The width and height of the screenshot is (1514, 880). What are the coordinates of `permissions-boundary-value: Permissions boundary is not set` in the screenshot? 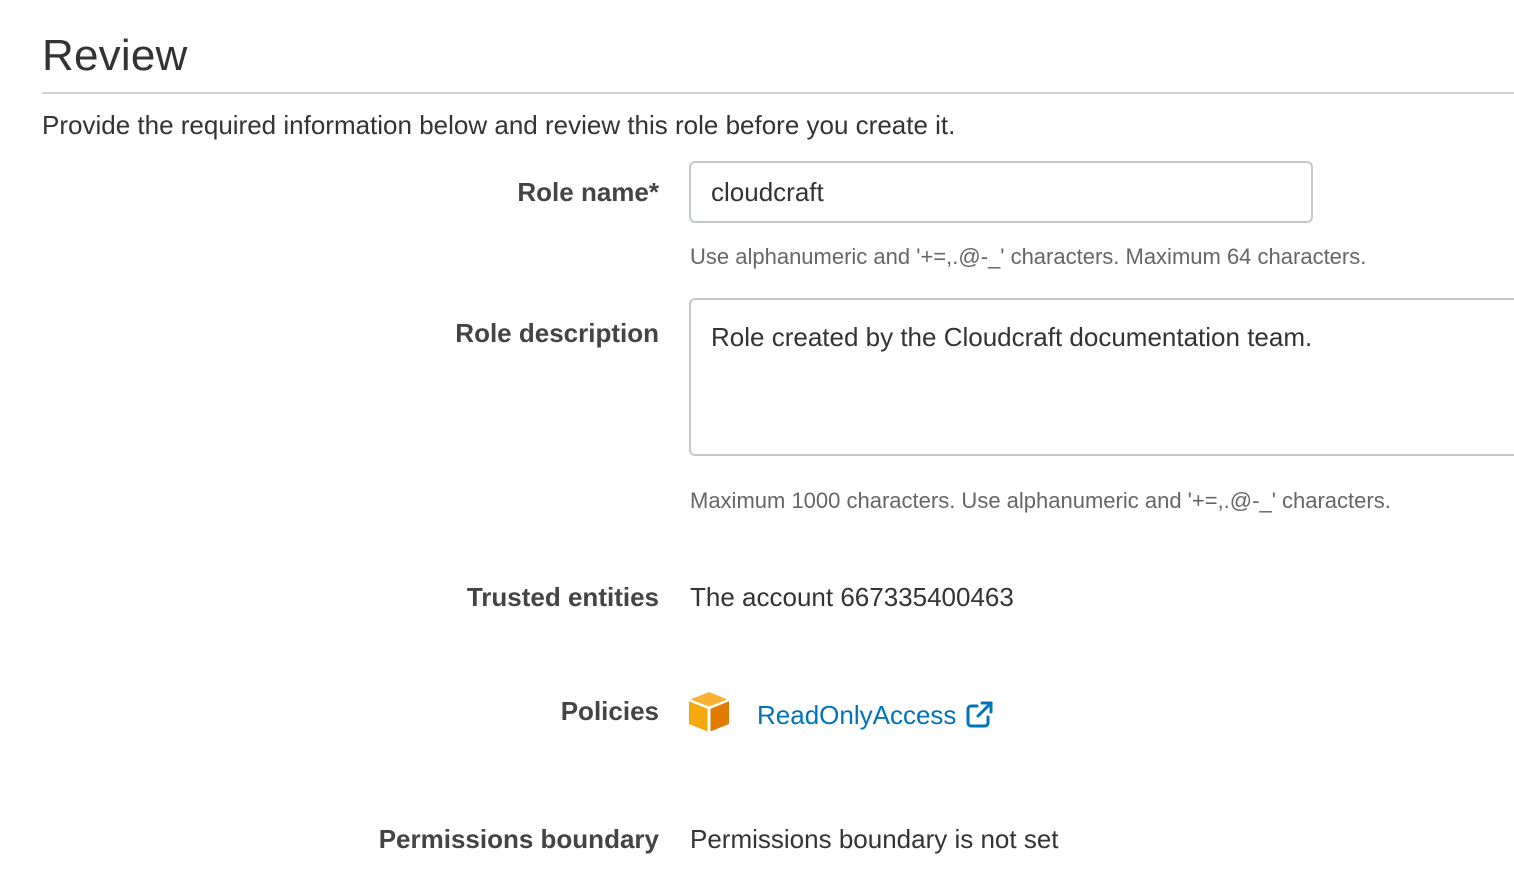 It's located at (874, 839).